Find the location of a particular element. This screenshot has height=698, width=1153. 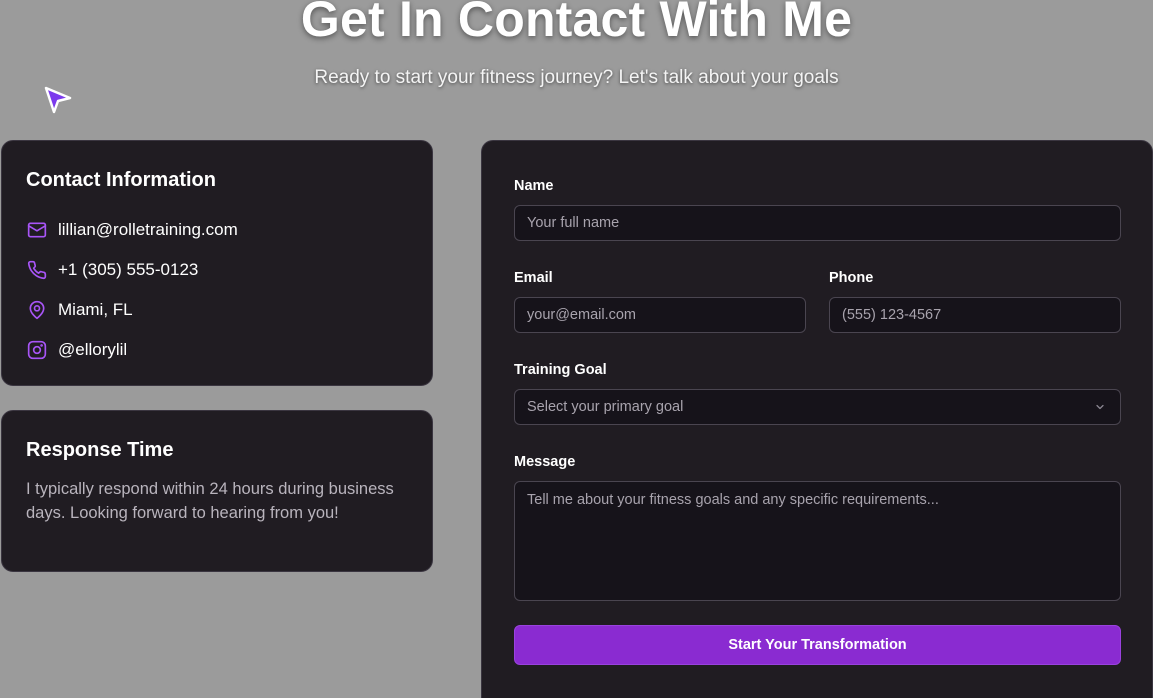

message-label: Message is located at coordinates (545, 462).